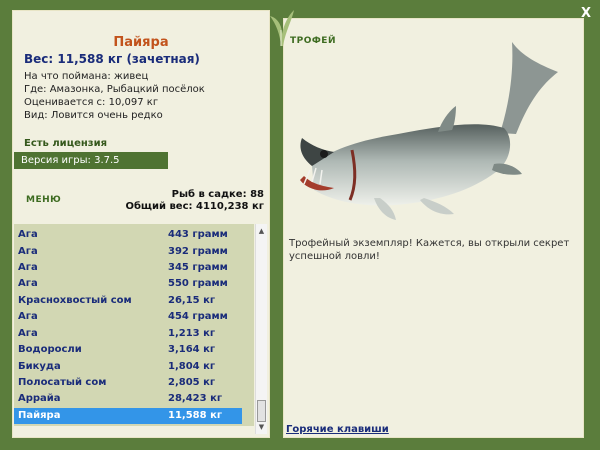 This screenshot has height=450, width=600. I want to click on scroll-down-icon: ▼, so click(261, 427).